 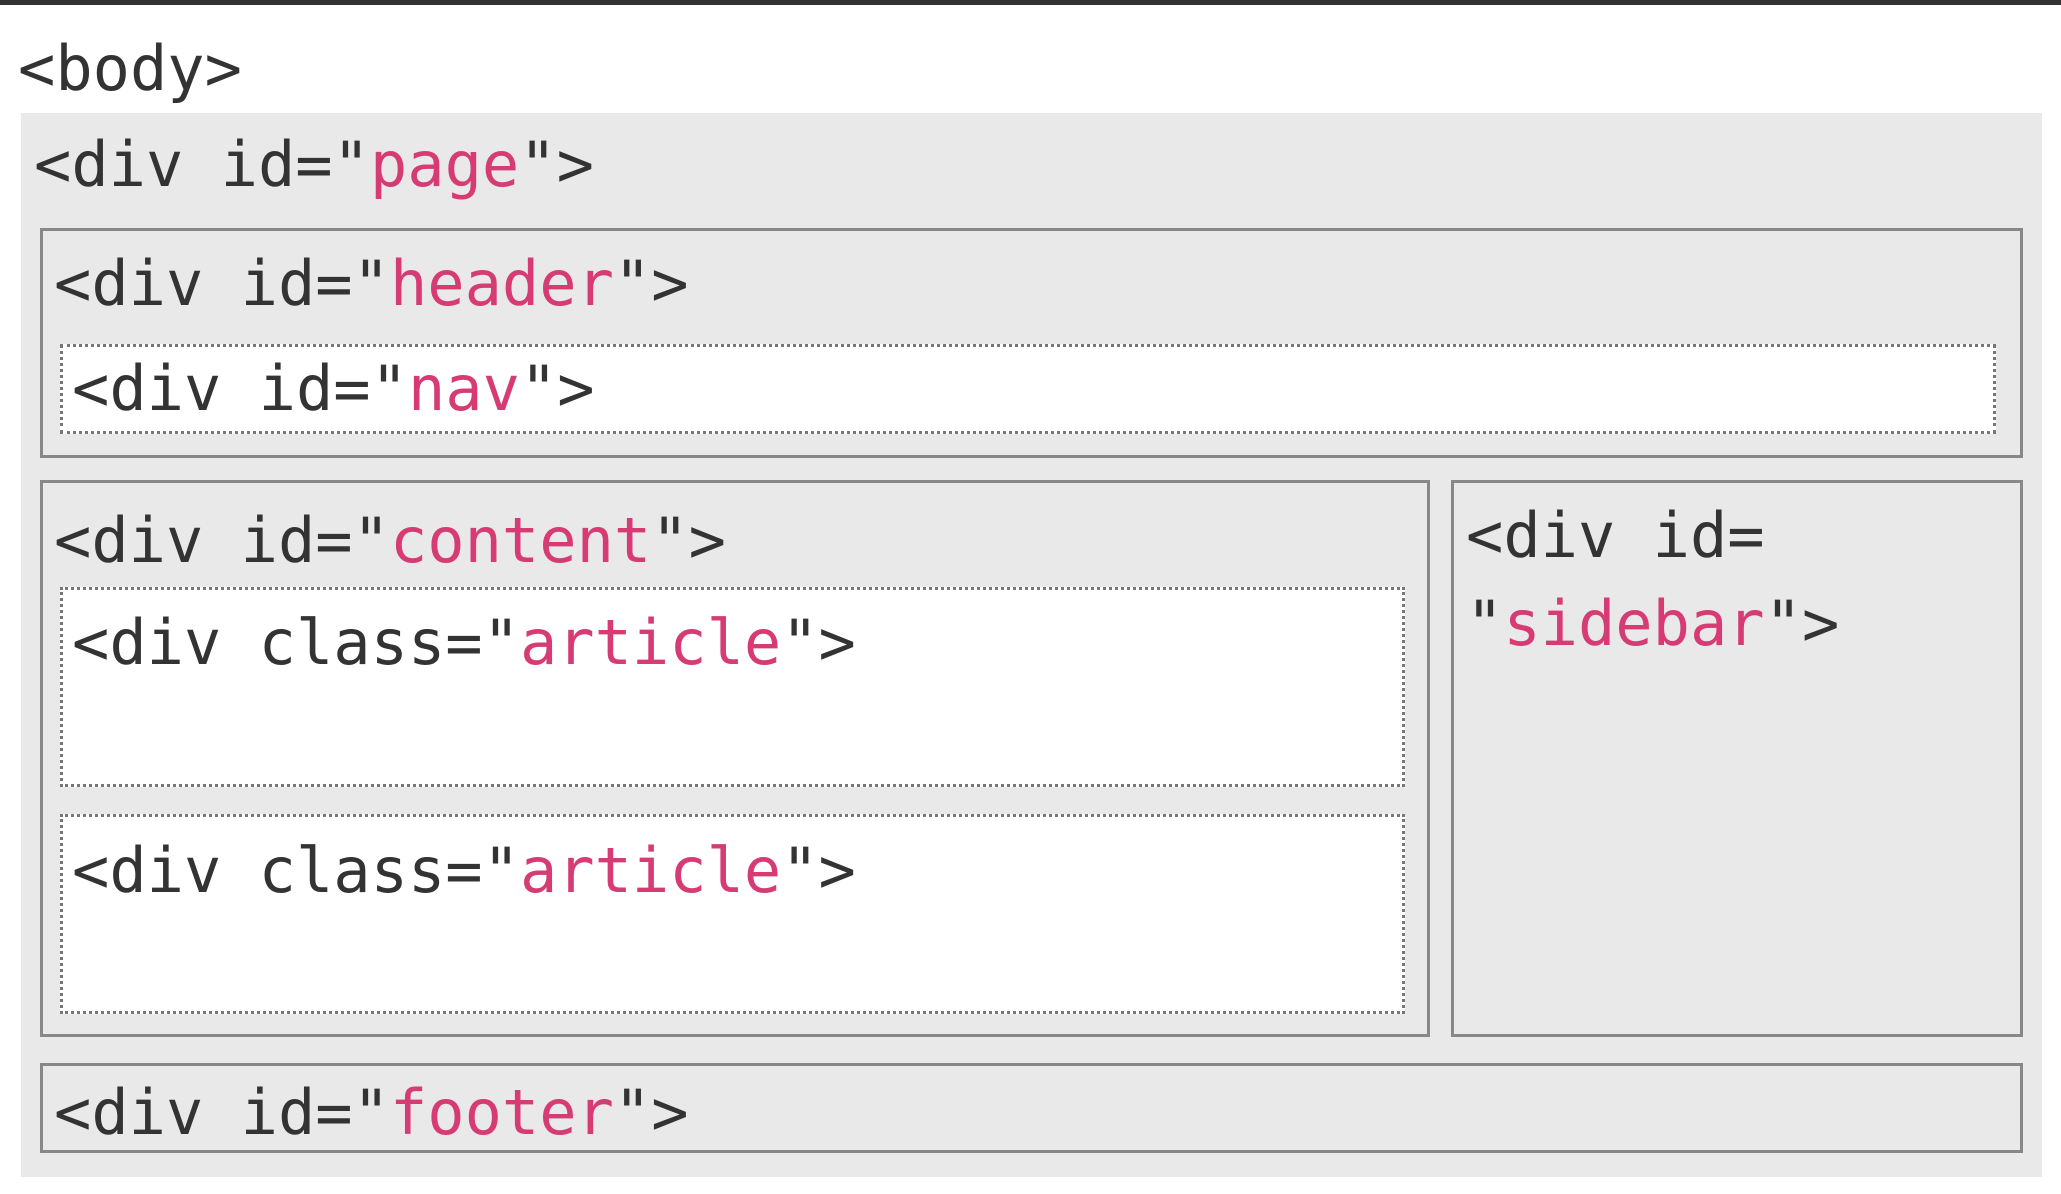 What do you see at coordinates (390, 540) in the screenshot?
I see `content-label: <div id="content">` at bounding box center [390, 540].